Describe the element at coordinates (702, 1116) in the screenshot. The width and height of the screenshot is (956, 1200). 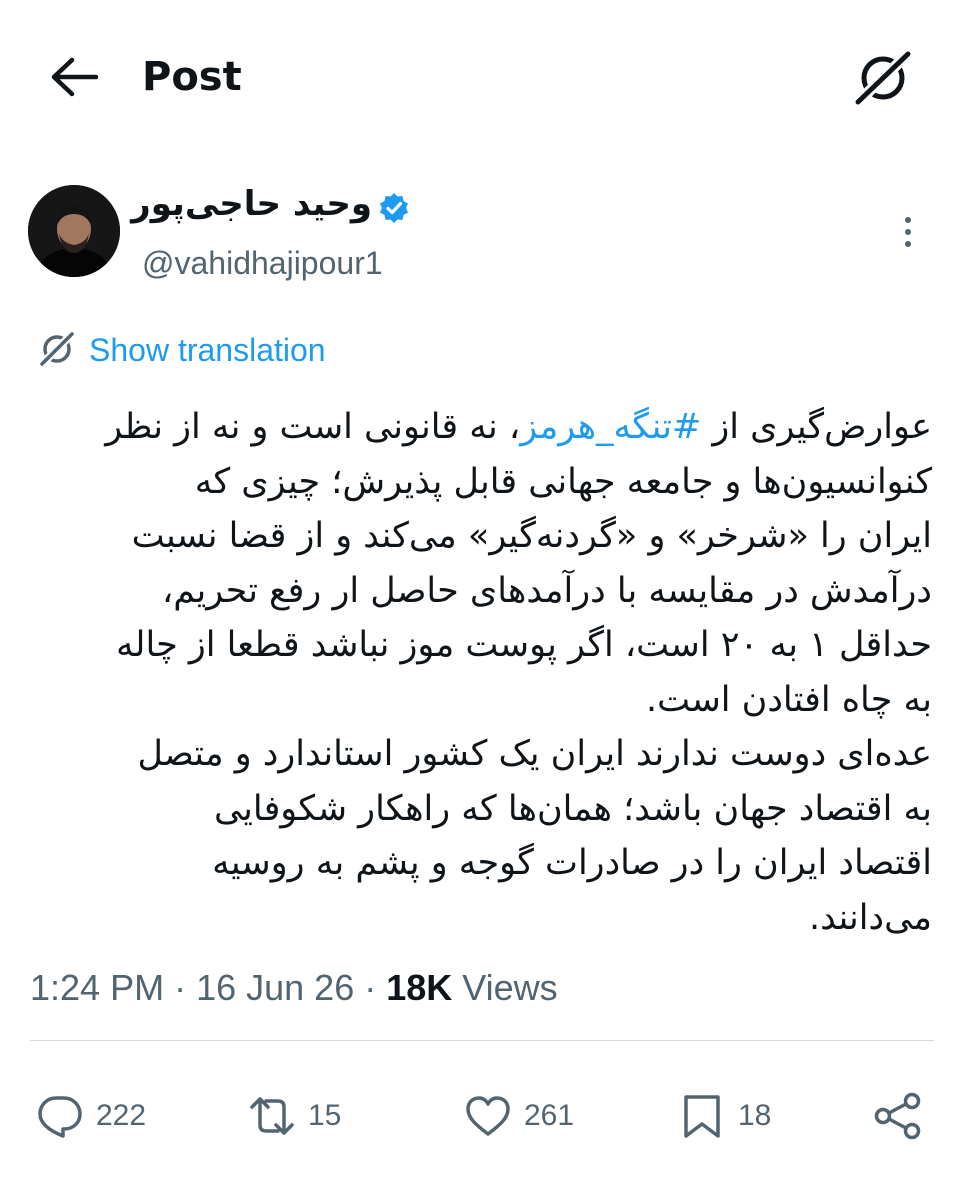
I see `bookmark-icon` at that location.